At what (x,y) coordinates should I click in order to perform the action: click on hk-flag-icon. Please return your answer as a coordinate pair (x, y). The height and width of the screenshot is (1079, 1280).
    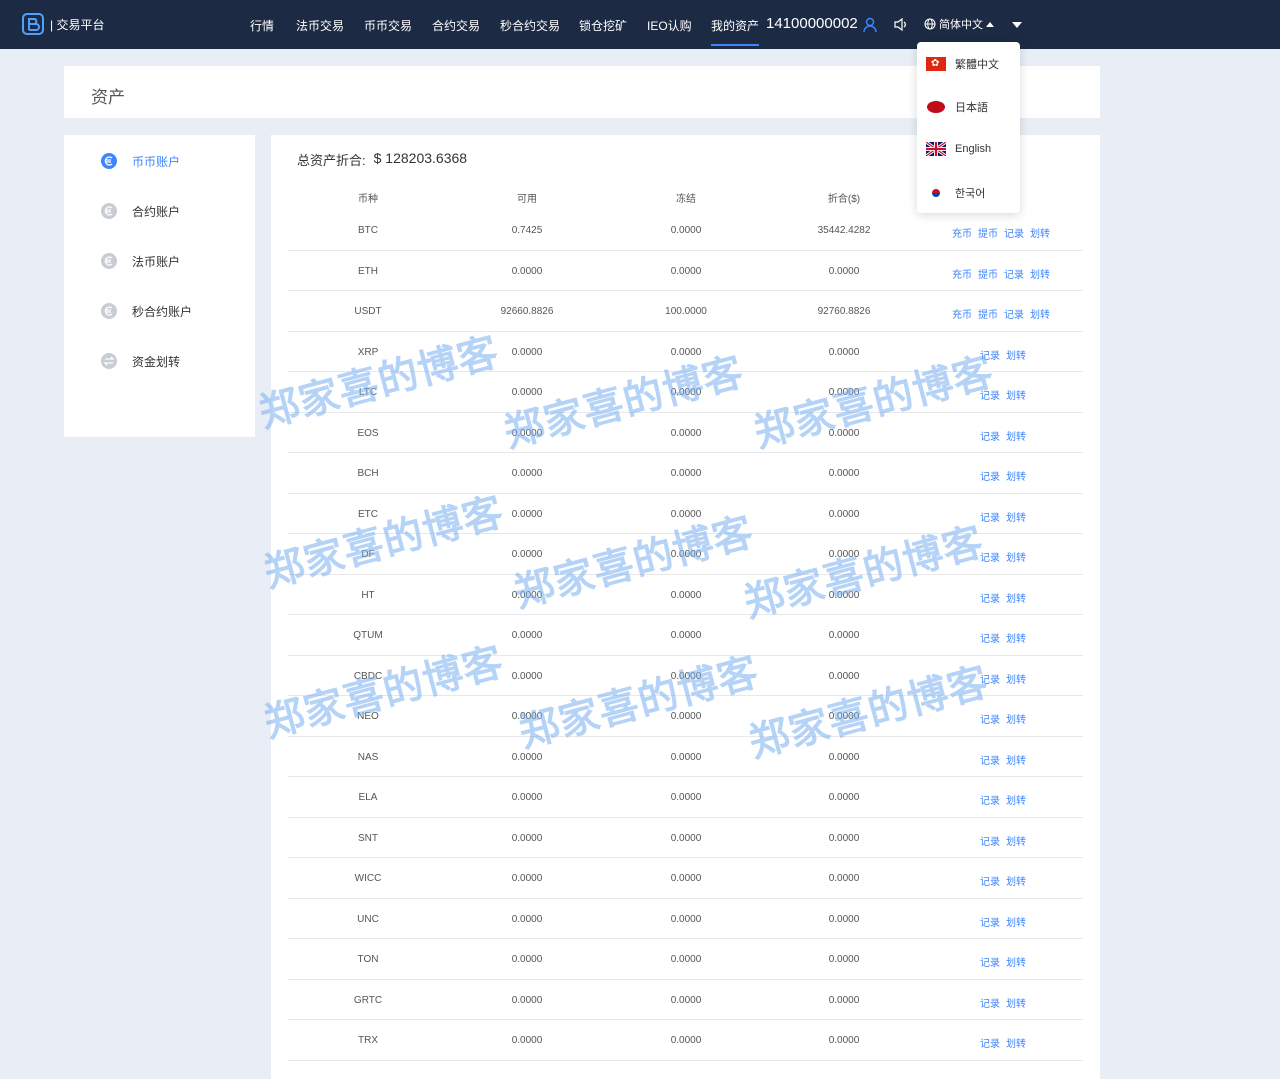
    Looking at the image, I should click on (936, 64).